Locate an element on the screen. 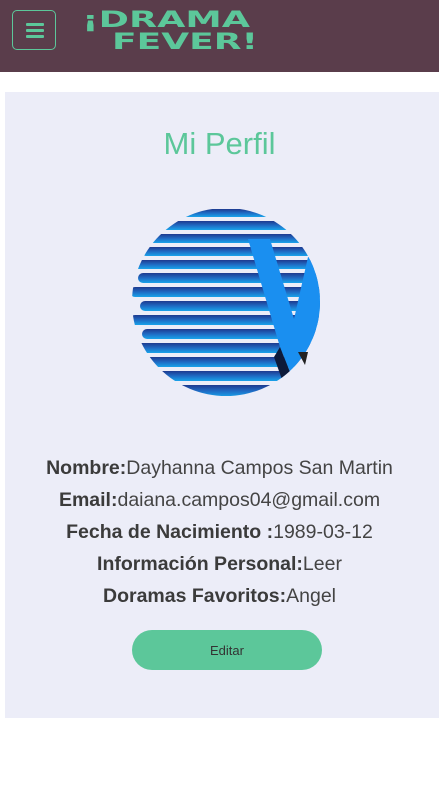 The width and height of the screenshot is (439, 810). field-value: Dayhanna Campos San Martin is located at coordinates (259, 468).